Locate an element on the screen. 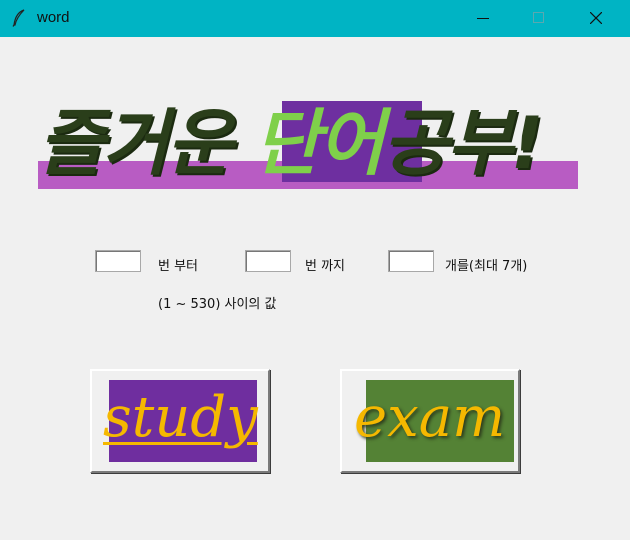 The height and width of the screenshot is (540, 630). title-bar: word is located at coordinates (315, 18).